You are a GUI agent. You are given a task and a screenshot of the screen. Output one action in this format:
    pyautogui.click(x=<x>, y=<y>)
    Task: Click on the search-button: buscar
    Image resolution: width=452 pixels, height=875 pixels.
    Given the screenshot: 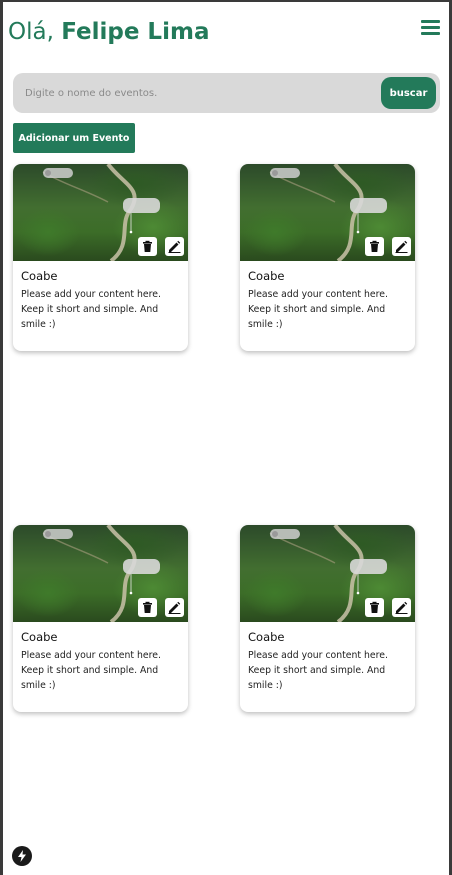 What is the action you would take?
    pyautogui.click(x=408, y=93)
    